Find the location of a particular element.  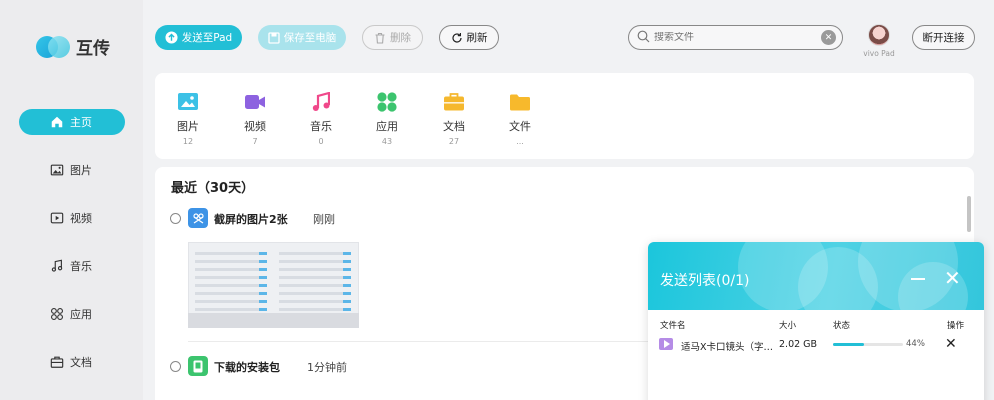

progress-percent: 44% is located at coordinates (915, 344).